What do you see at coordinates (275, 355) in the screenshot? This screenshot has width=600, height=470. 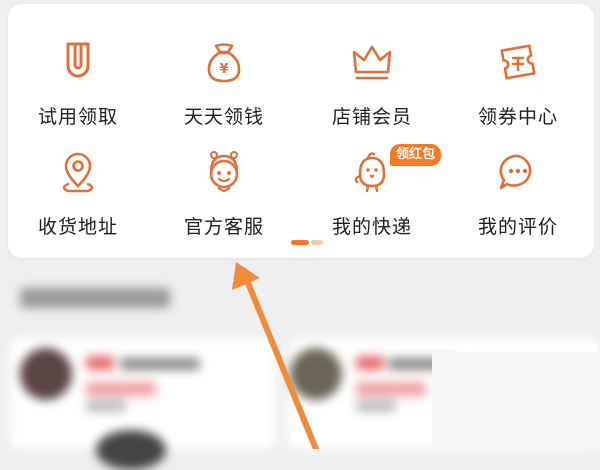 I see `pointer-arrow-icon` at bounding box center [275, 355].